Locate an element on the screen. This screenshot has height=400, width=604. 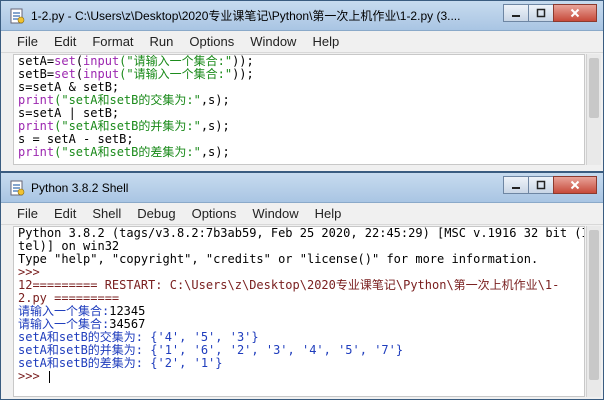
code-token: setA= is located at coordinates (36, 61).